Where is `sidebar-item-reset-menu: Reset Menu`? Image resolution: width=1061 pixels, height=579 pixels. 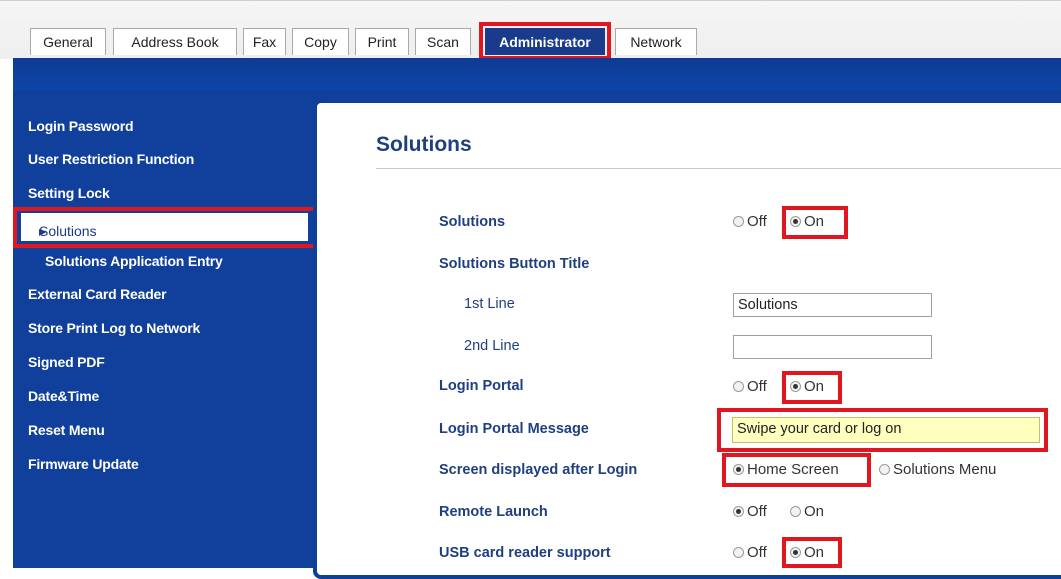 sidebar-item-reset-menu: Reset Menu is located at coordinates (66, 430).